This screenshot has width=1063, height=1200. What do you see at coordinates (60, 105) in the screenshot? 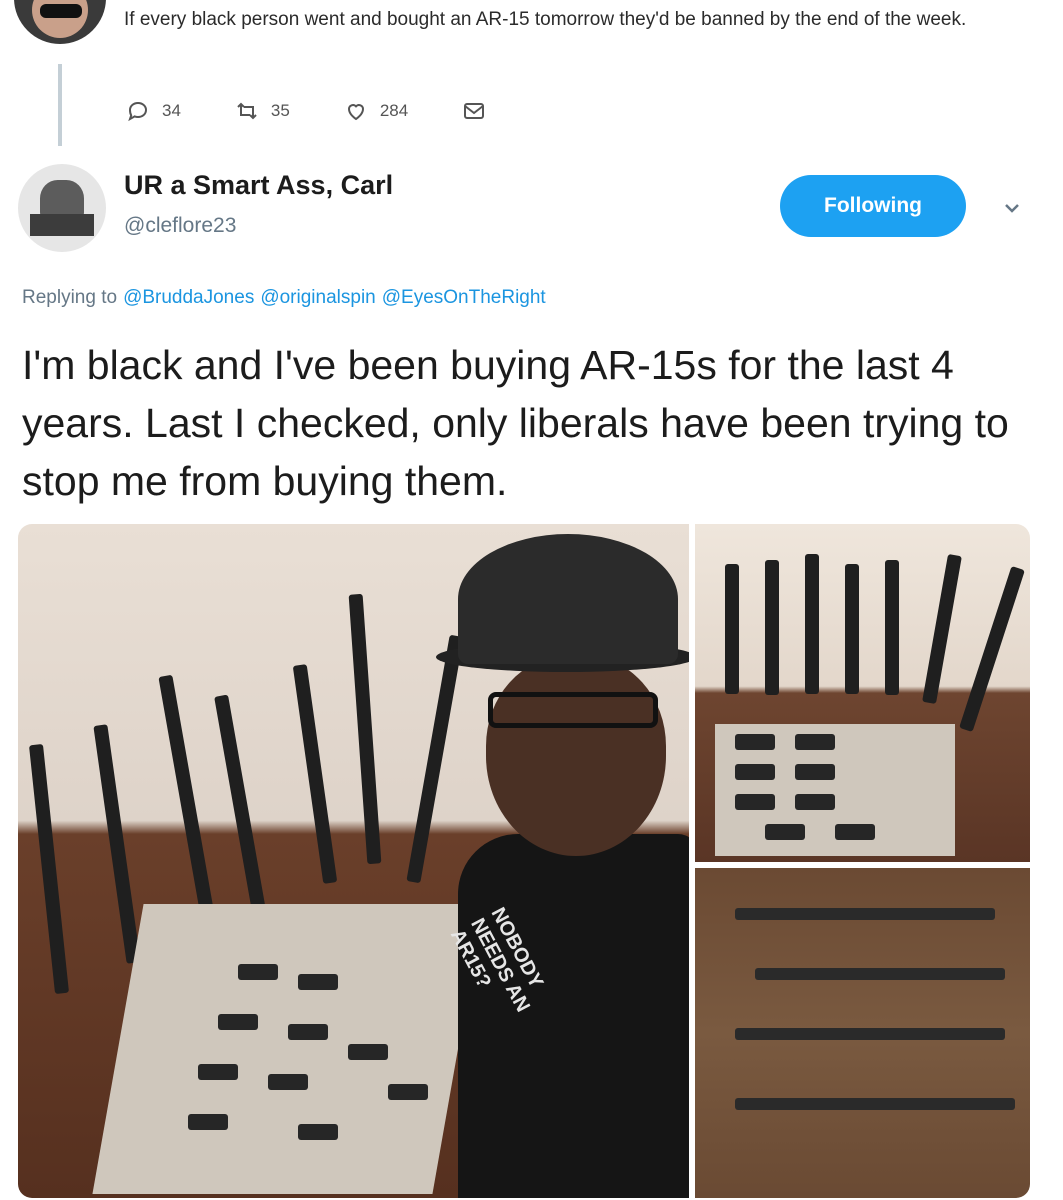
I see `thread-line` at bounding box center [60, 105].